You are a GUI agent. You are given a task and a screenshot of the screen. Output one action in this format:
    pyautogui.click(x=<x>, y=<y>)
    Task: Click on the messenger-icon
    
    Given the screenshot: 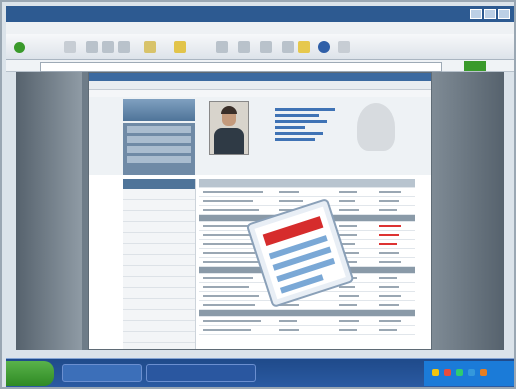 What is the action you would take?
    pyautogui.click(x=324, y=47)
    